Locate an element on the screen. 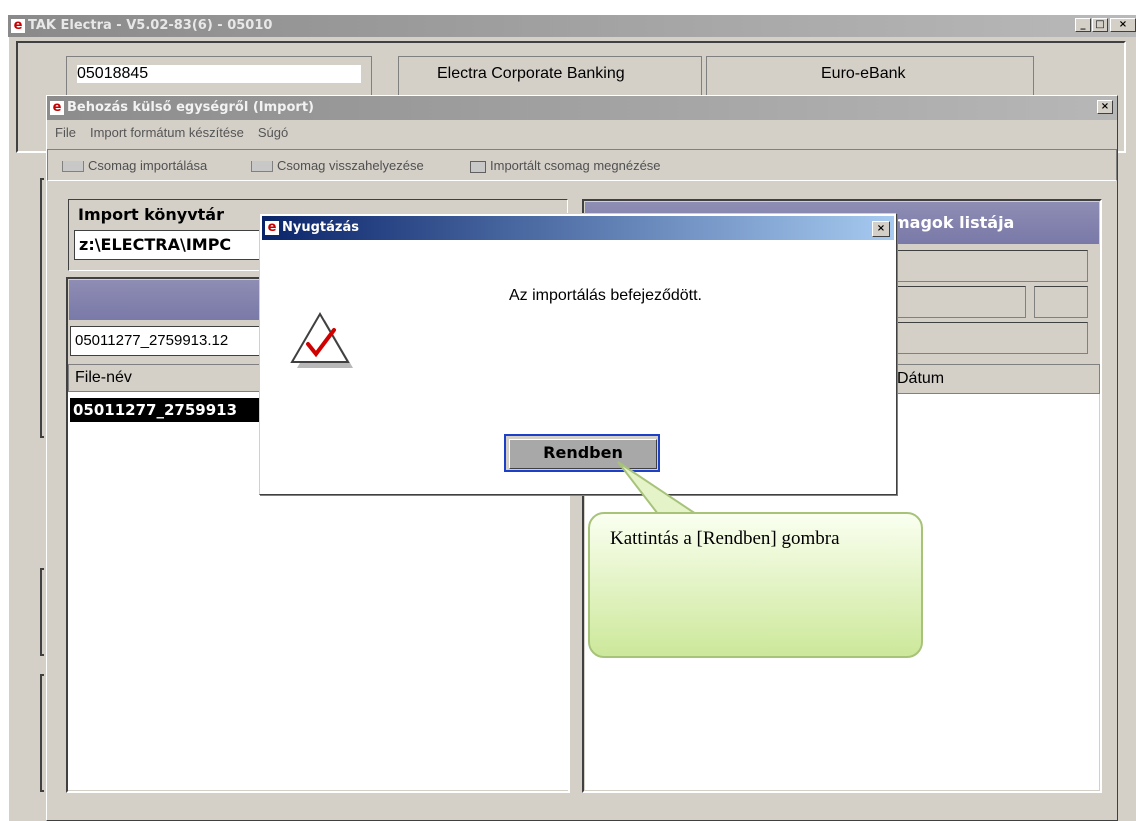 The image size is (1136, 821). folder-icon is located at coordinates (478, 166).